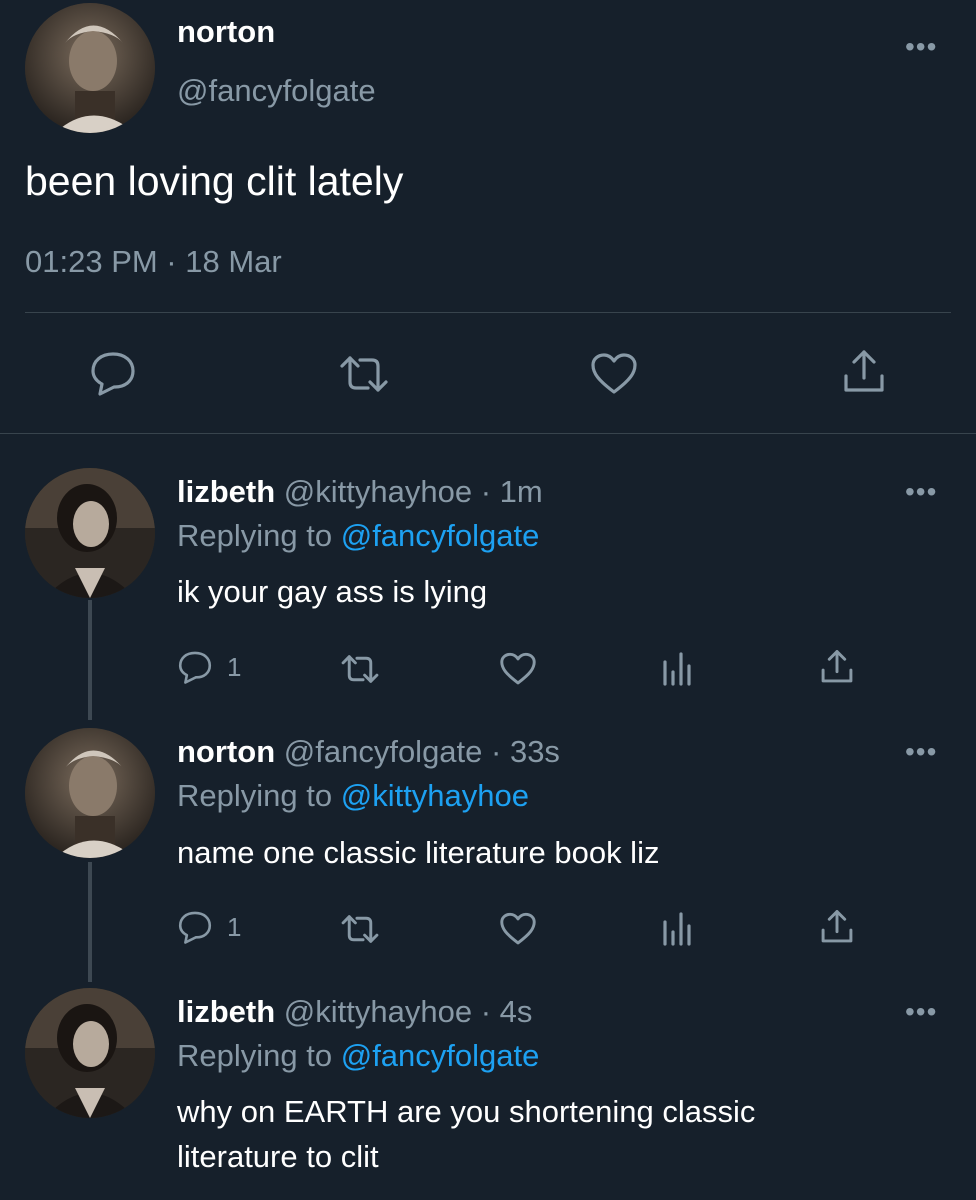 Image resolution: width=976 pixels, height=1200 pixels. What do you see at coordinates (418, 852) in the screenshot?
I see `reply-text: name one classic literature book liz` at bounding box center [418, 852].